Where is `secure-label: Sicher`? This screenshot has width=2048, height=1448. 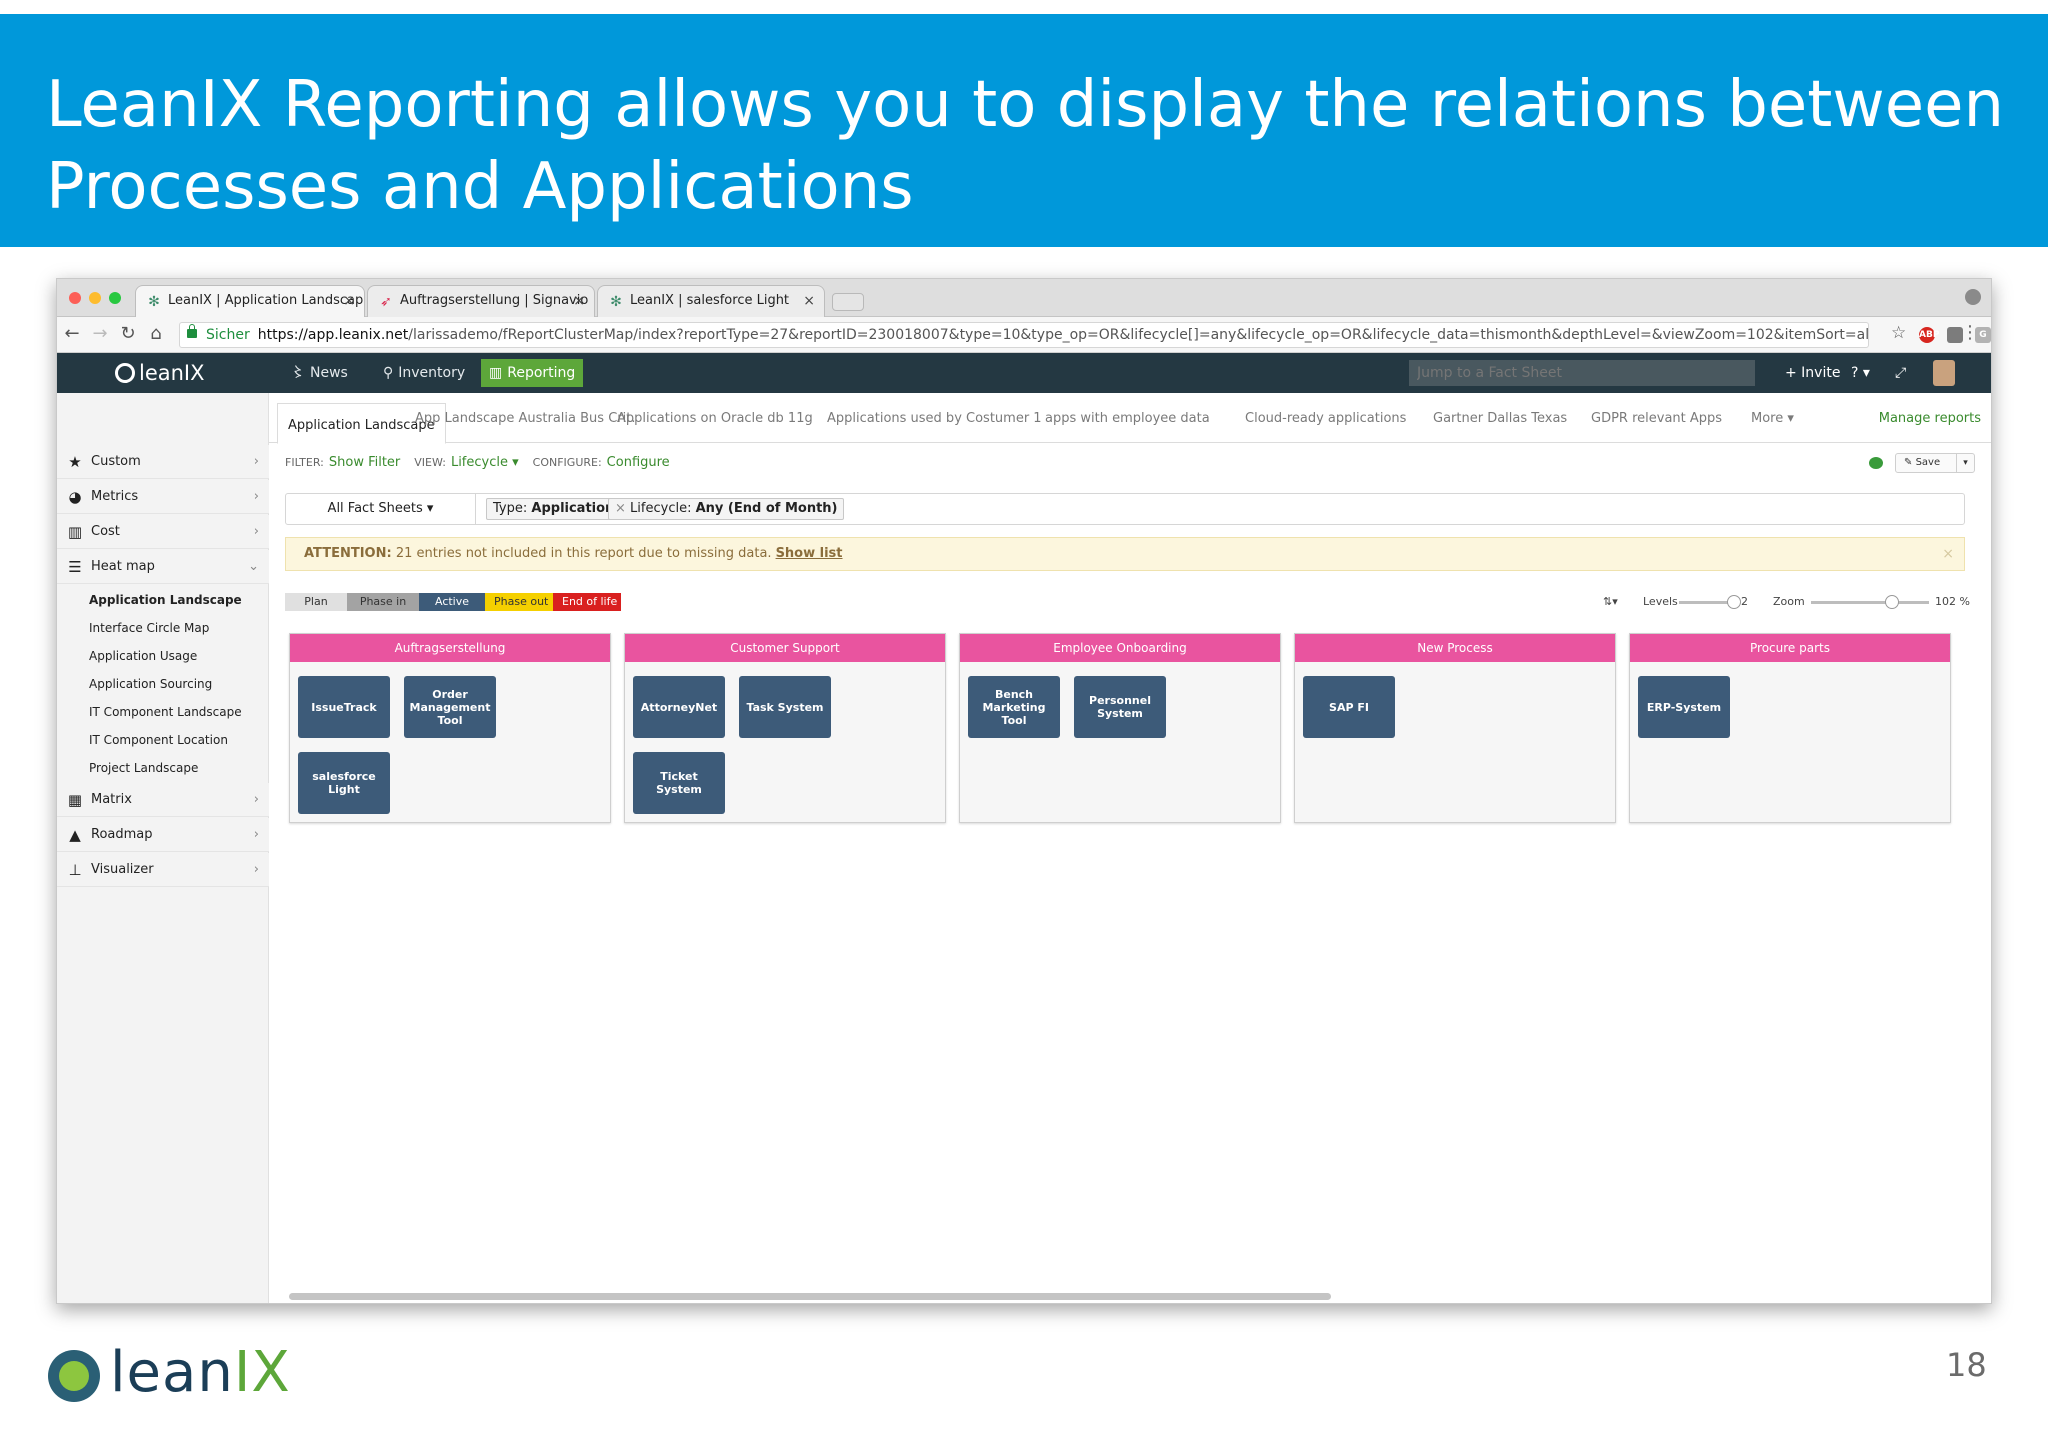
secure-label: Sicher is located at coordinates (228, 335).